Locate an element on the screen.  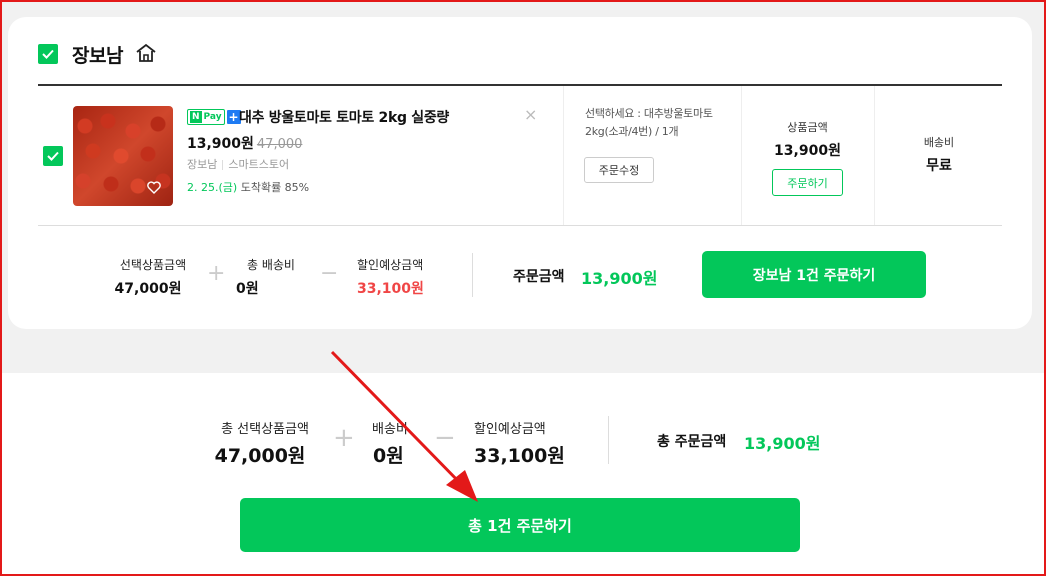
npay-n-logo: N is located at coordinates (196, 117).